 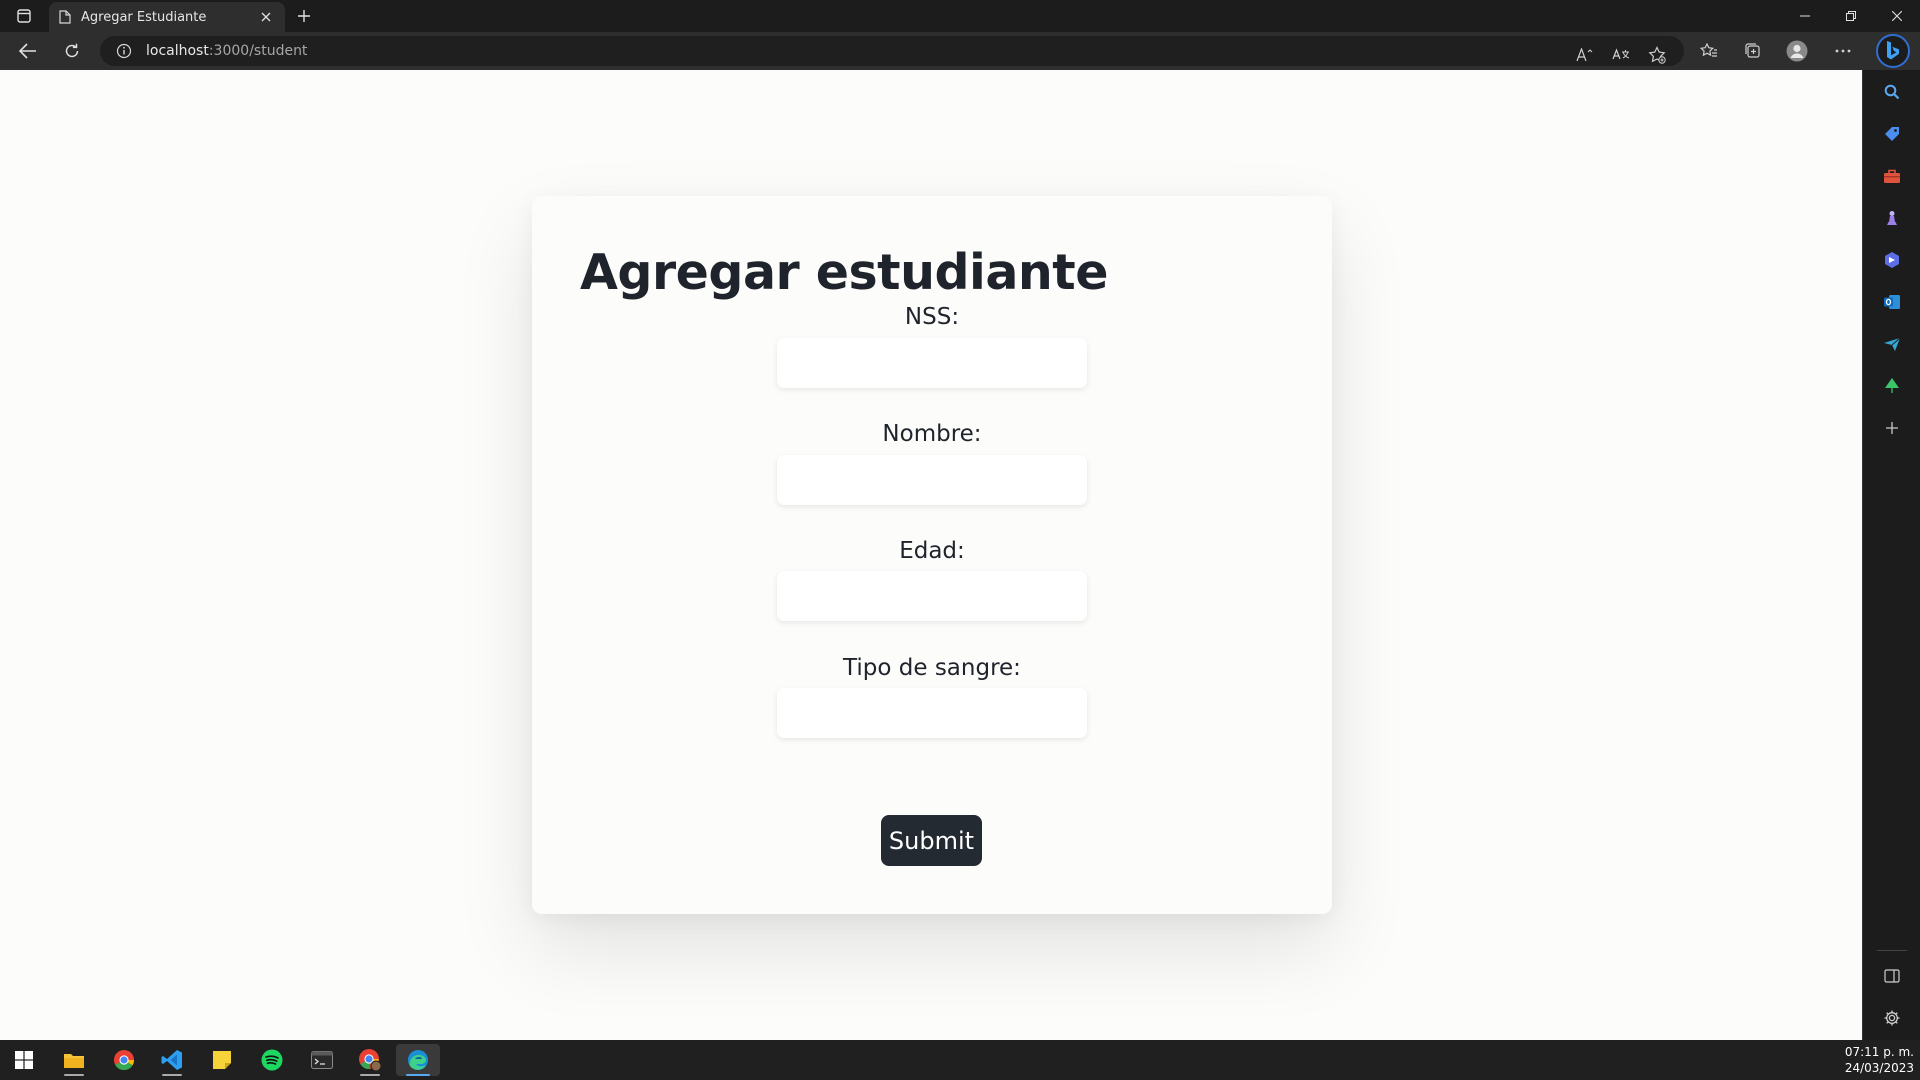 What do you see at coordinates (1892, 950) in the screenshot?
I see `sidebar-divider` at bounding box center [1892, 950].